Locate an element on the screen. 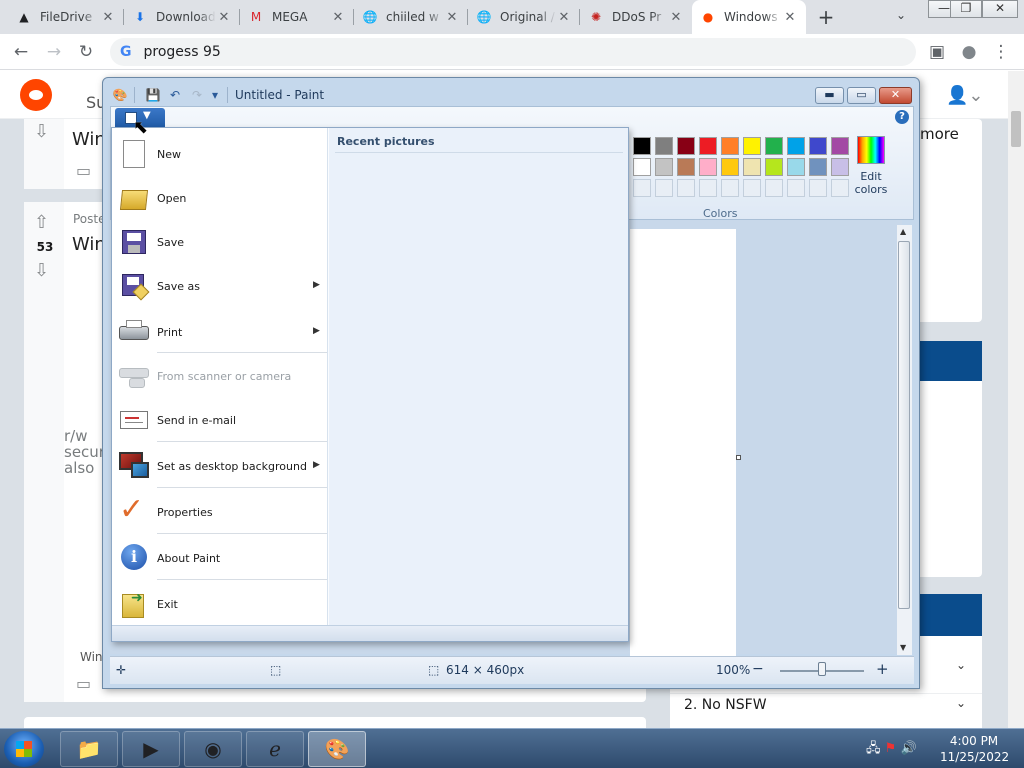 This screenshot has height=768, width=1024. reload-button: ↻ is located at coordinates (86, 52).